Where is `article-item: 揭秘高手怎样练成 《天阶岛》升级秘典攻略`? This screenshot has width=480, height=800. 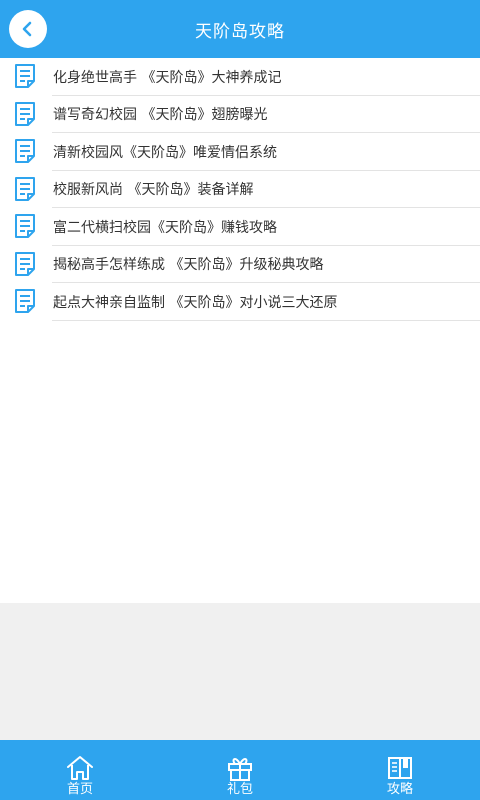
article-item: 揭秘高手怎样练成 《天阶岛》升级秘典攻略 is located at coordinates (240, 265).